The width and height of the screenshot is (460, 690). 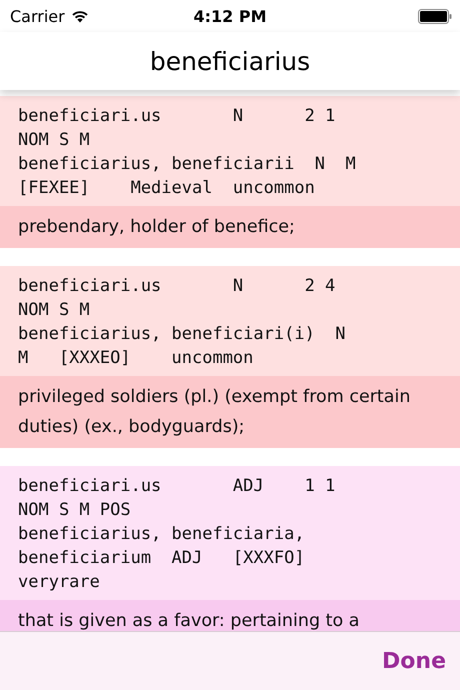 What do you see at coordinates (136, 358) in the screenshot?
I see `entry-line: M [XXXEO] uncommon` at bounding box center [136, 358].